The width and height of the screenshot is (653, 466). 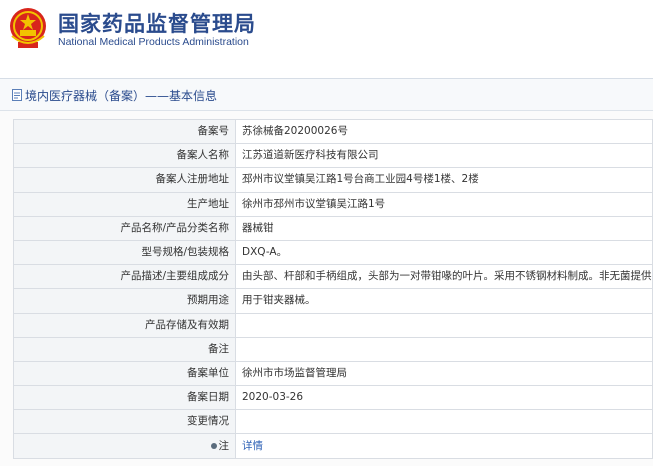 What do you see at coordinates (252, 446) in the screenshot?
I see `details-link: 详情` at bounding box center [252, 446].